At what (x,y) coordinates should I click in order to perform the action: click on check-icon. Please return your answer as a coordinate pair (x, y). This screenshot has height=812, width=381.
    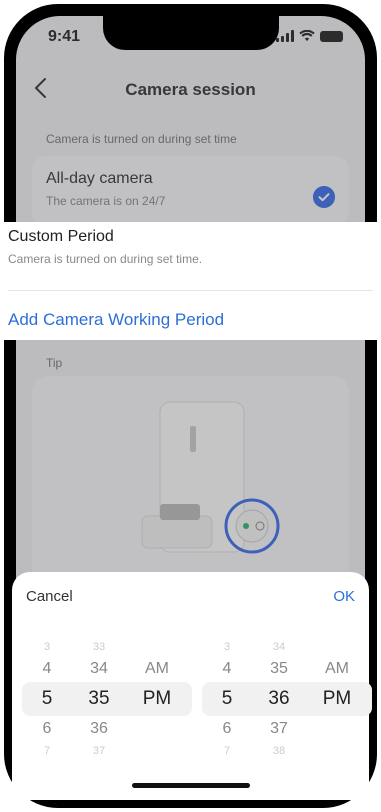
    Looking at the image, I should click on (324, 197).